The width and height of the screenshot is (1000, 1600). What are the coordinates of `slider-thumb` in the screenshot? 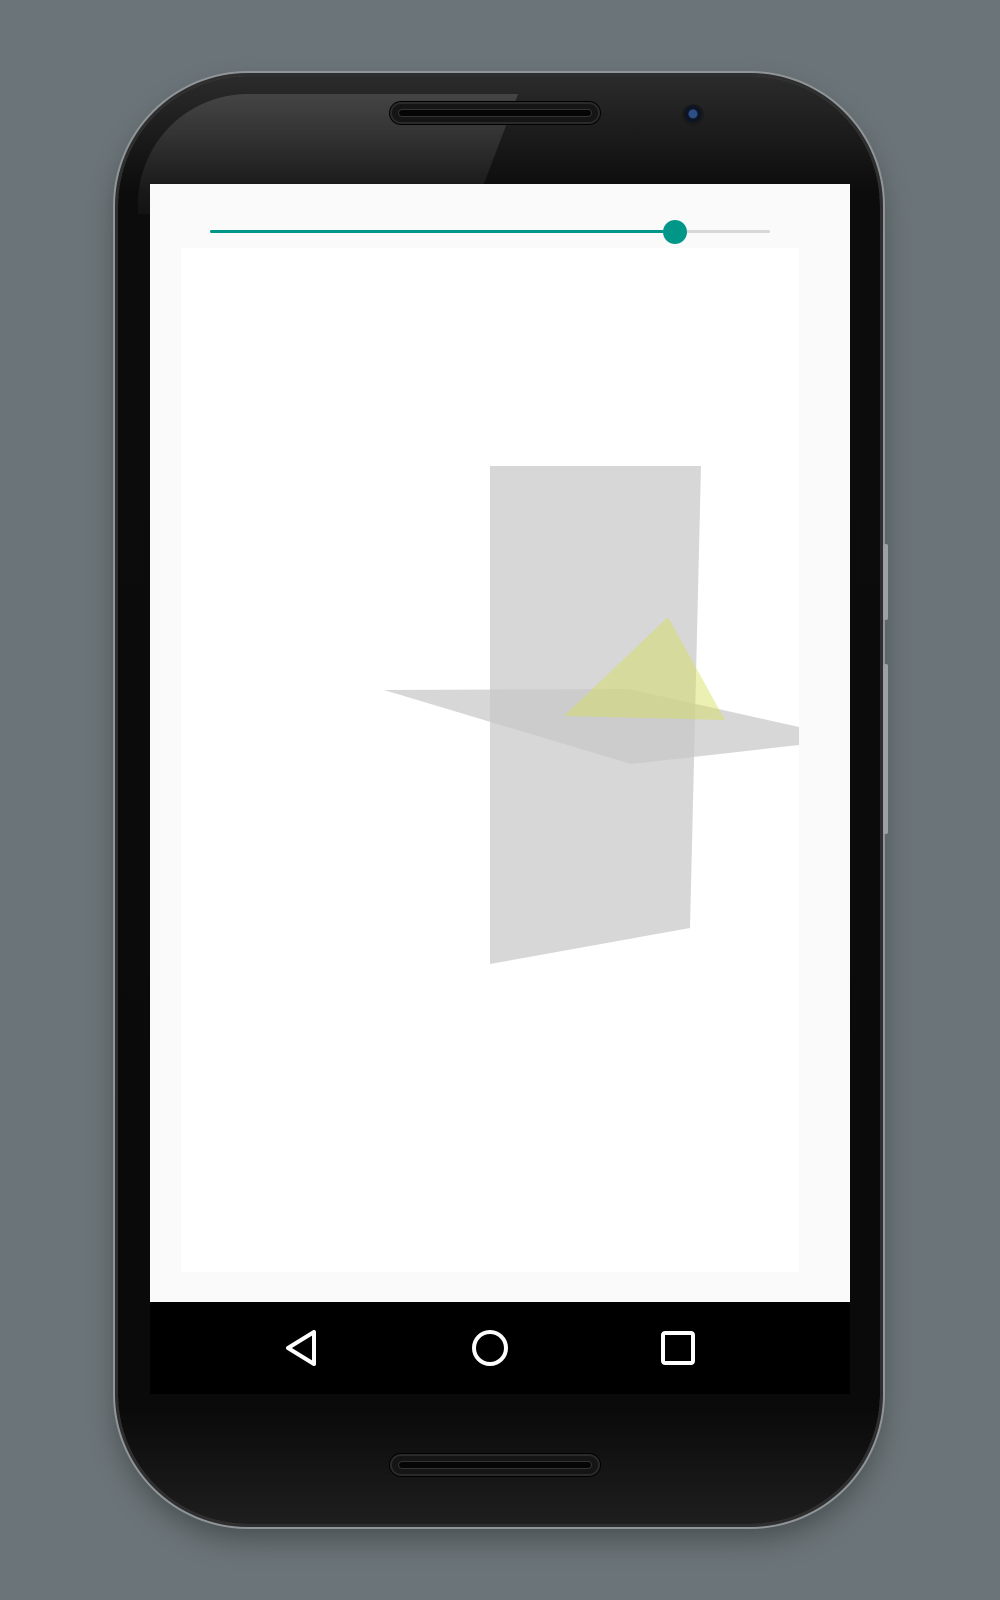 It's located at (674, 232).